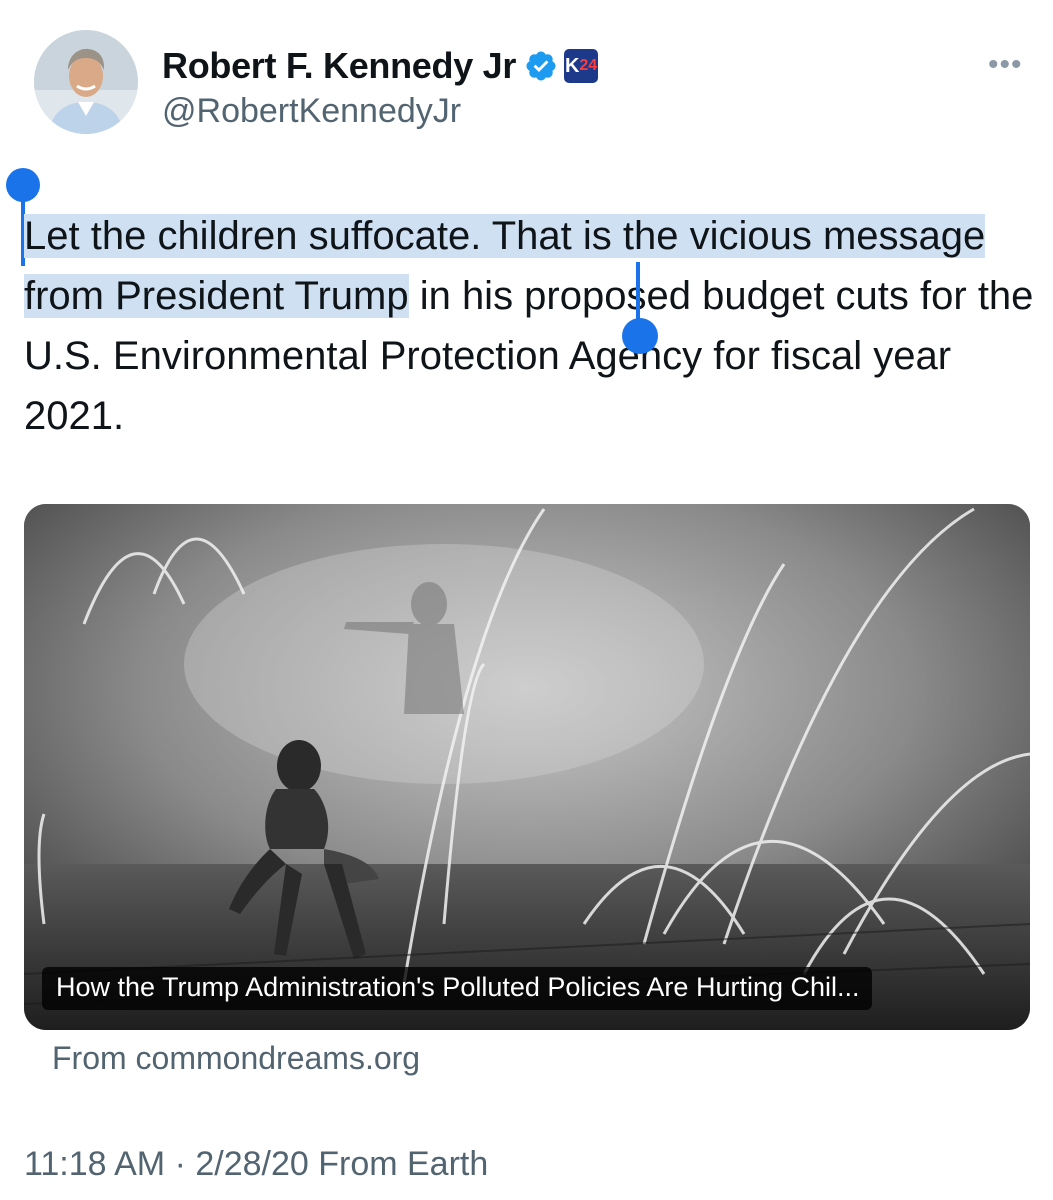 The image size is (1053, 1200). What do you see at coordinates (572, 65) in the screenshot?
I see `affiliation-badge-text: K` at bounding box center [572, 65].